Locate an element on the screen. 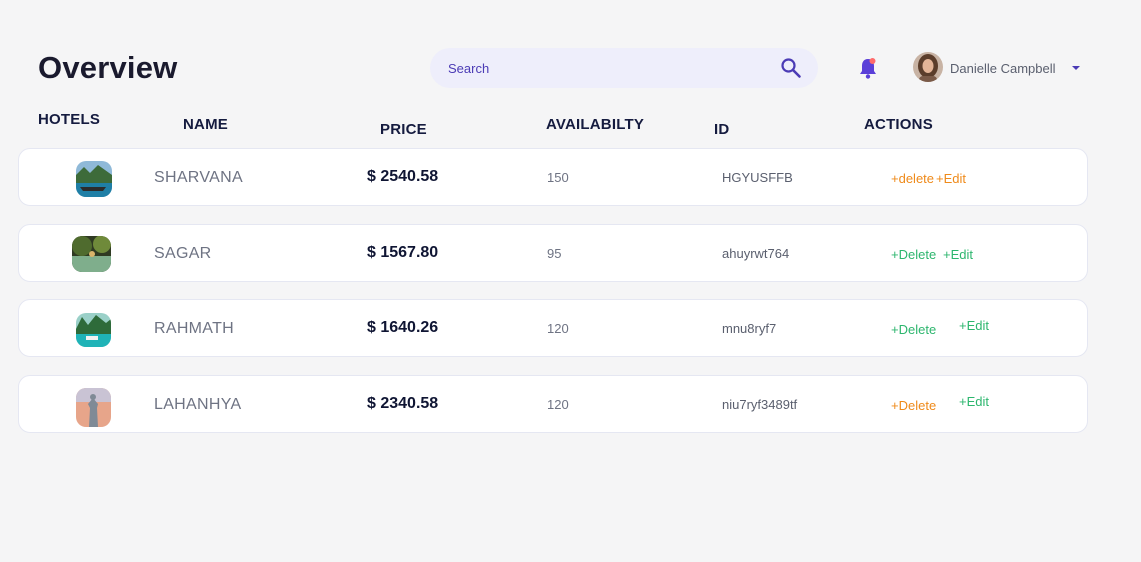  page-title: Overview is located at coordinates (108, 67).